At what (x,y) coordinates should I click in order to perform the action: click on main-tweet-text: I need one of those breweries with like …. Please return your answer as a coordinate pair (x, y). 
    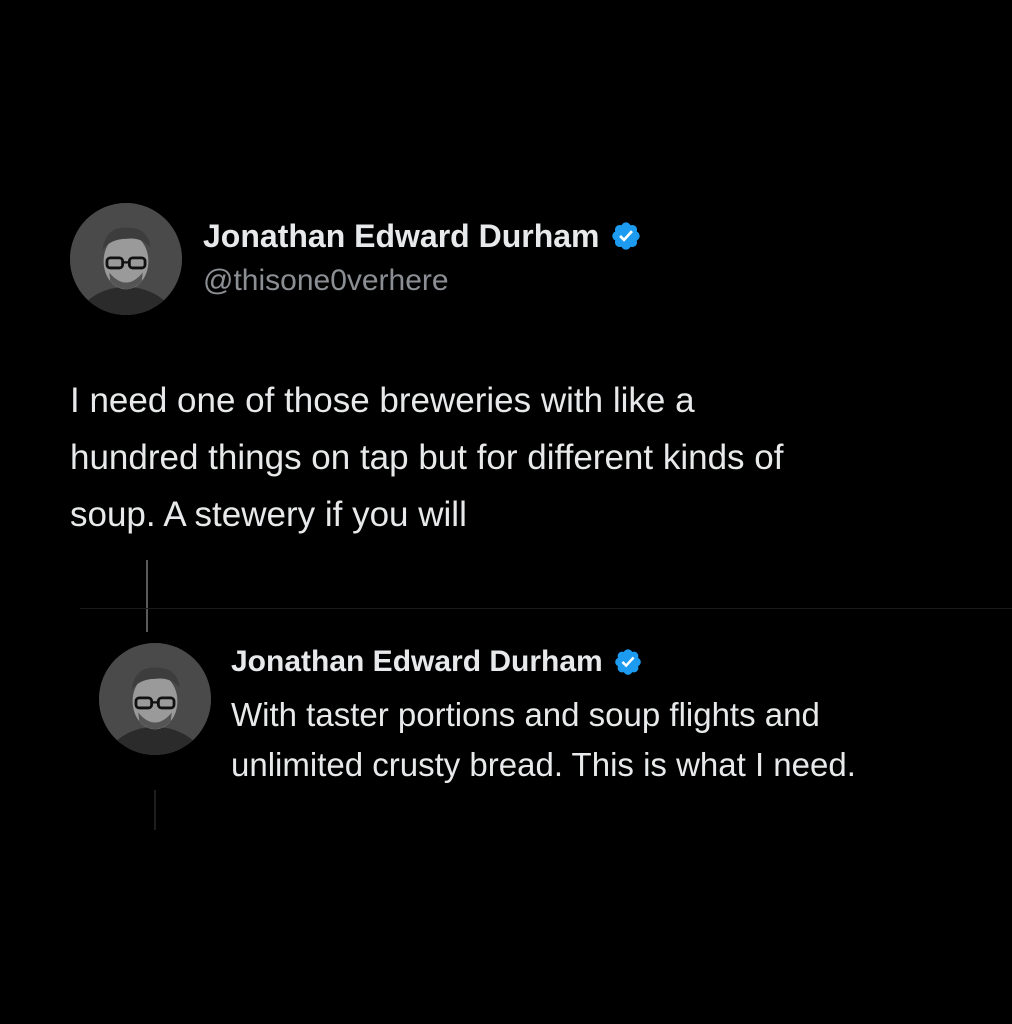
    Looking at the image, I should click on (427, 457).